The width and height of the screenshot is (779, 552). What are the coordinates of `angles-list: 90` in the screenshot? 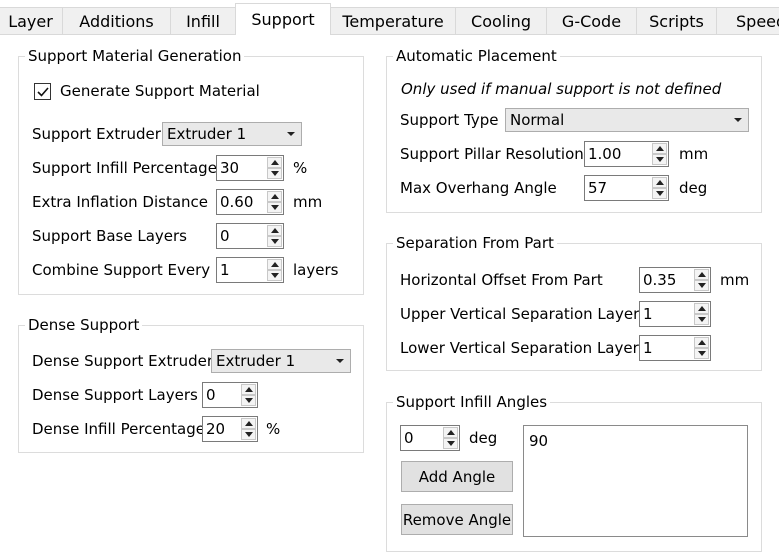 It's located at (635, 481).